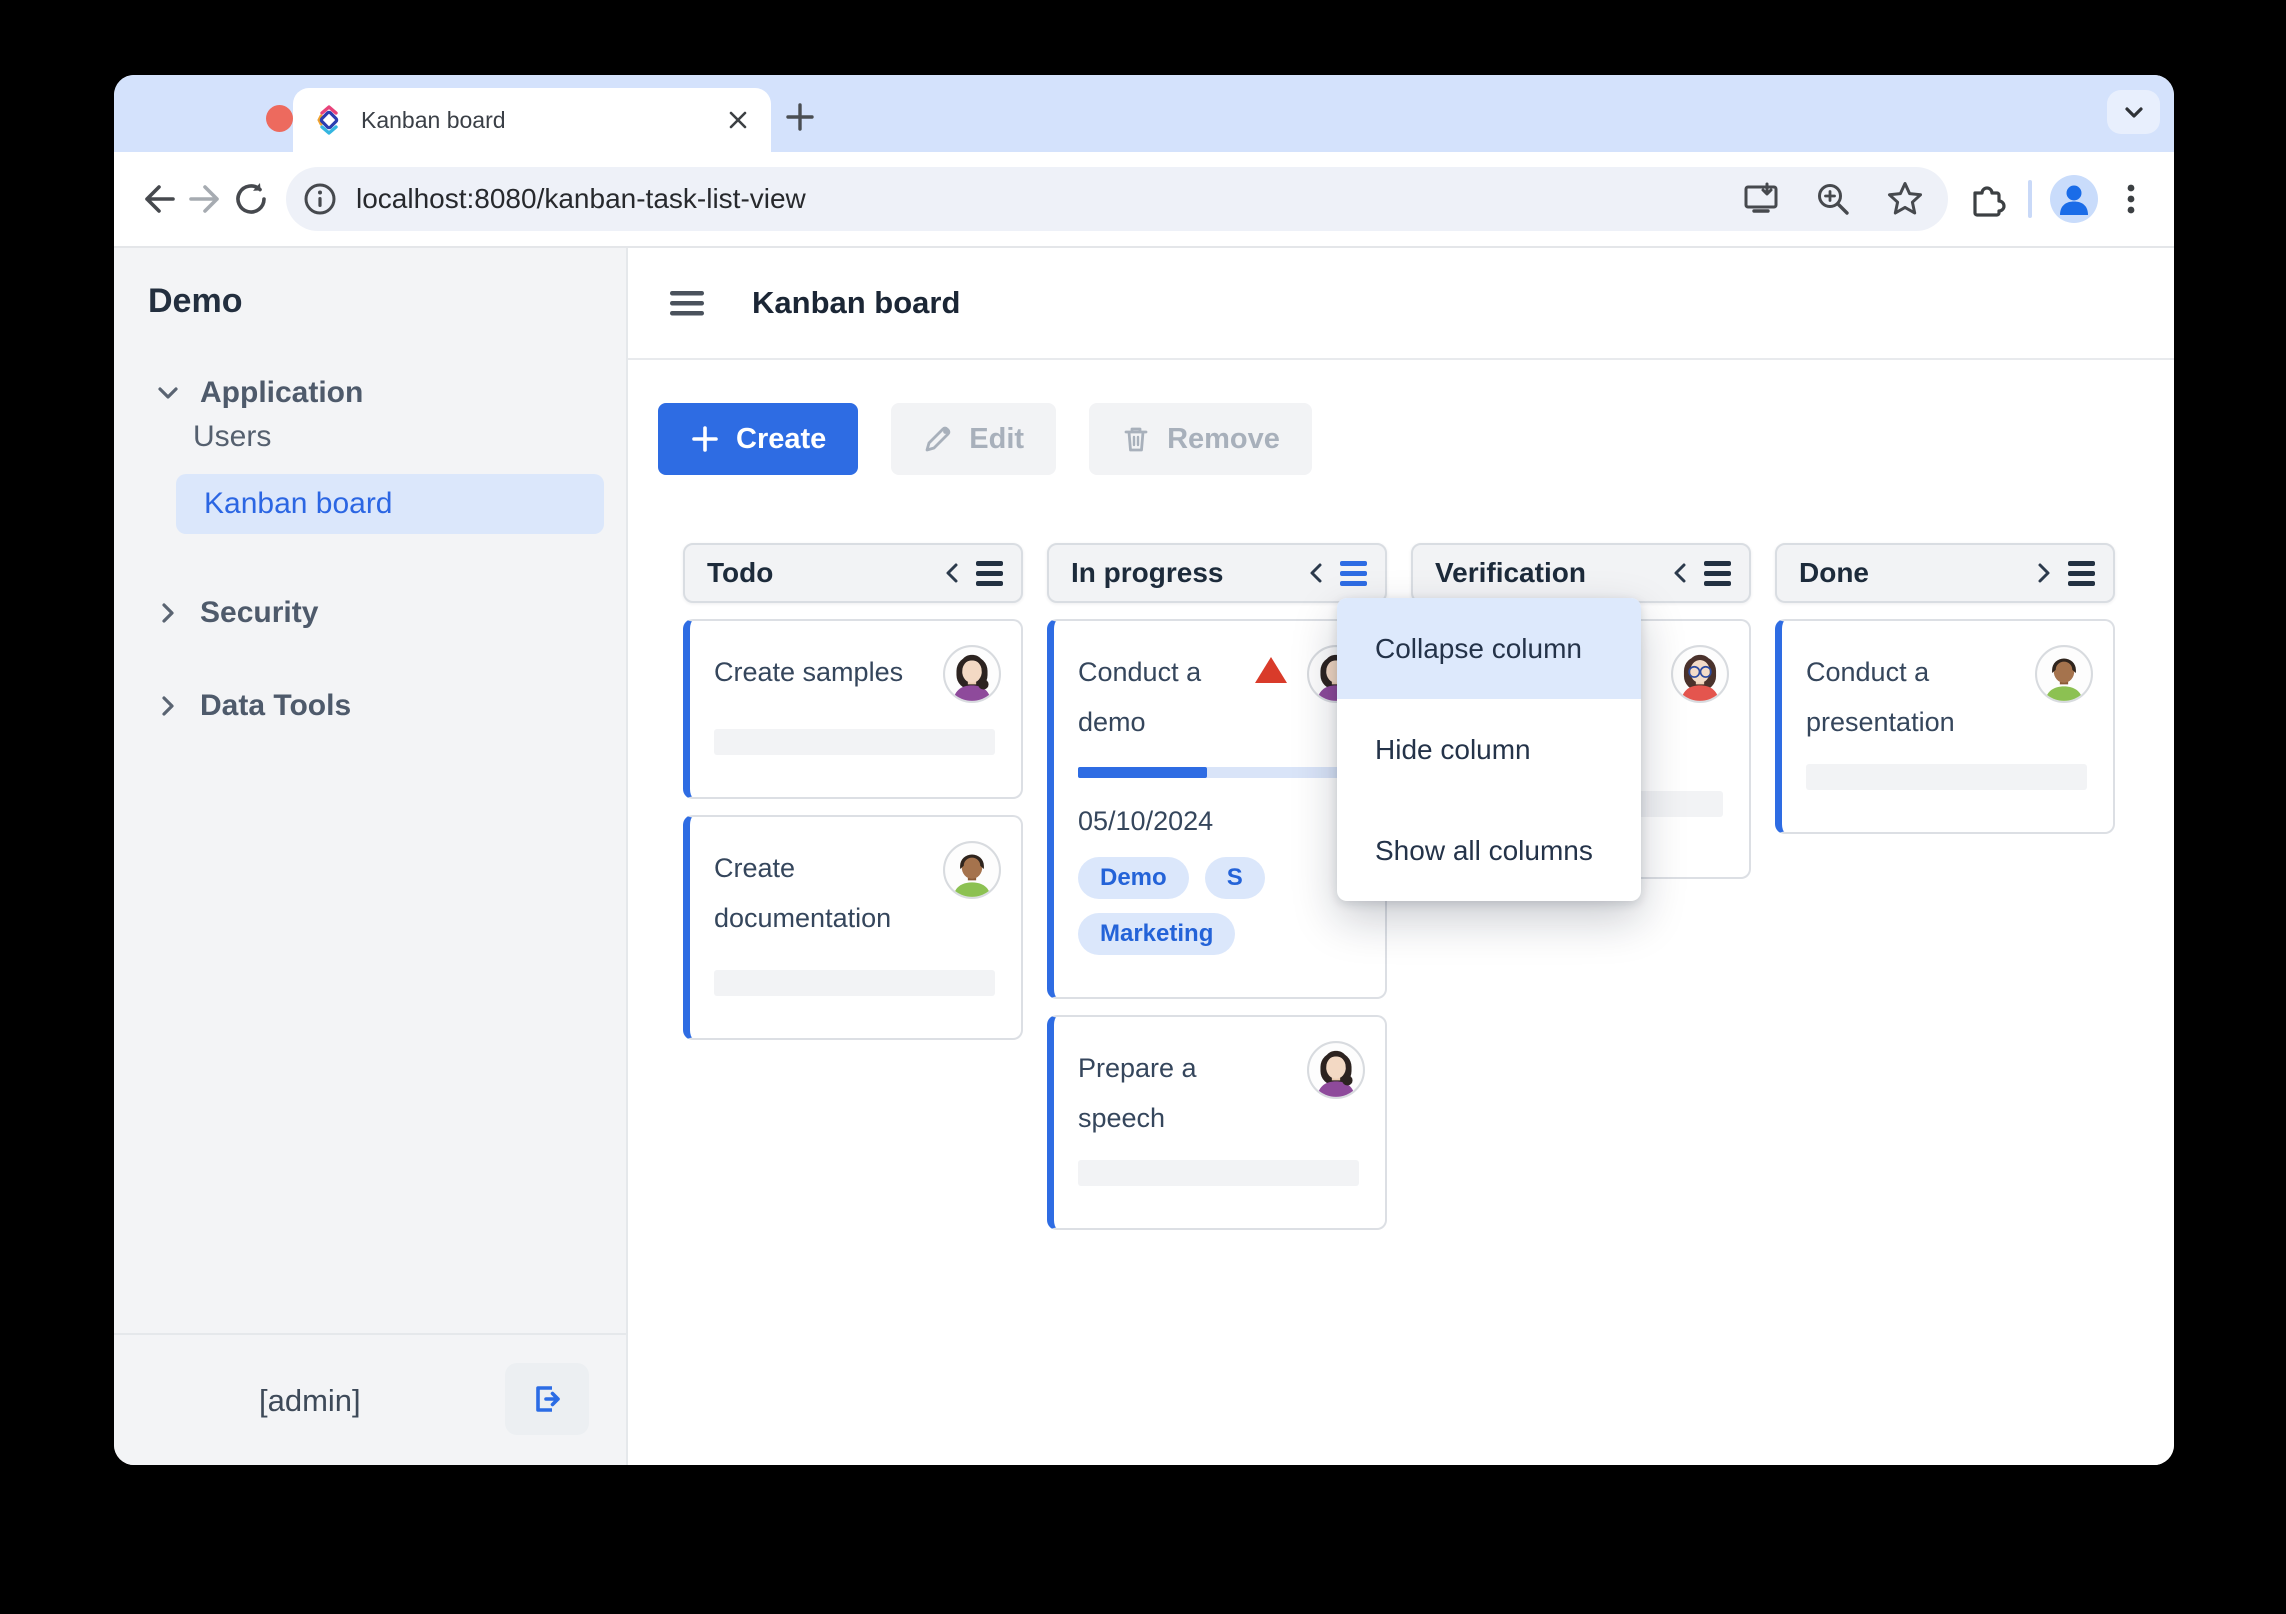 The image size is (2286, 1614). Describe the element at coordinates (1489, 850) in the screenshot. I see `menu-item-show-all-columns: Show all columns` at that location.